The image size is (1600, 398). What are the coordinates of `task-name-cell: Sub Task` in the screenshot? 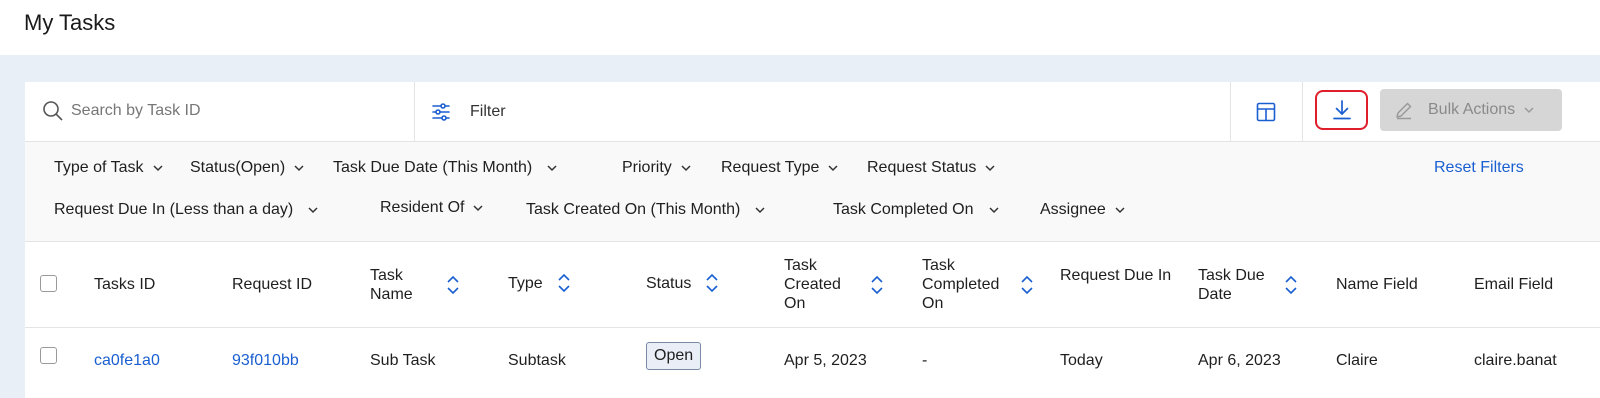 It's located at (403, 360).